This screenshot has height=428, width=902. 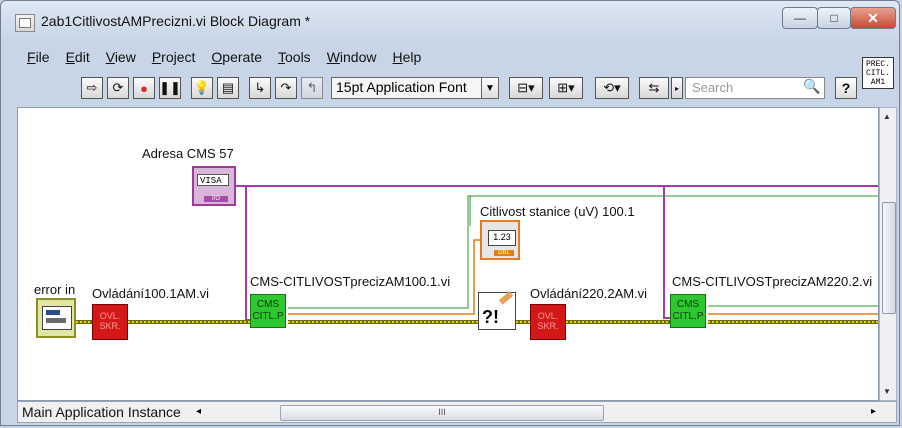 I want to click on step-over-button: ↷, so click(x=286, y=88).